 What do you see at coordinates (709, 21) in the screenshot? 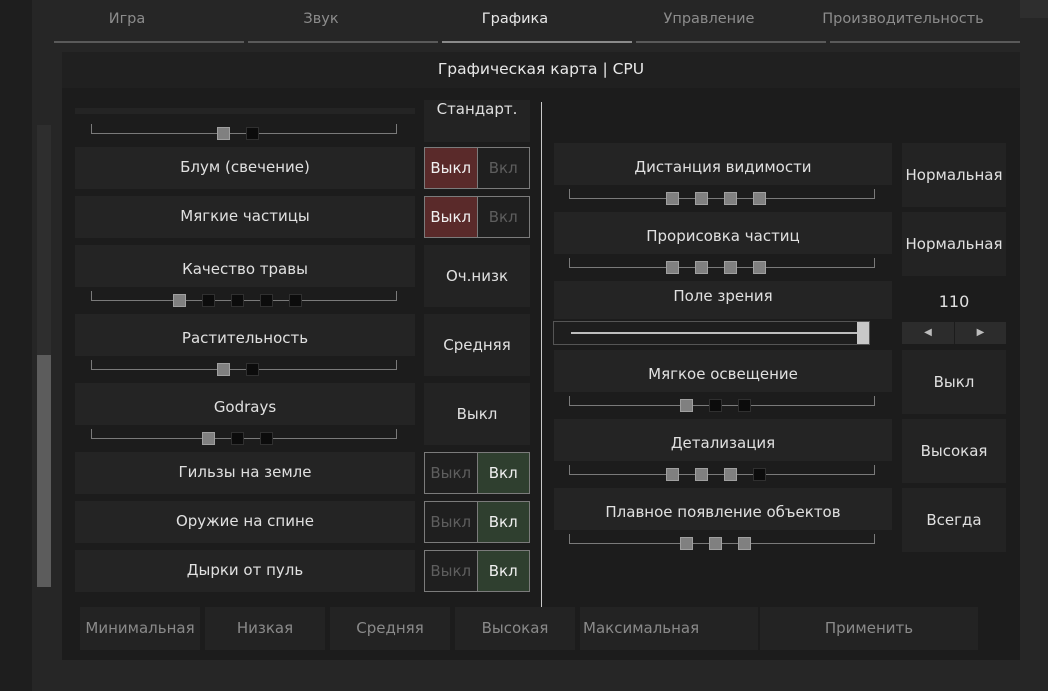
I see `tab-controls: Управление` at bounding box center [709, 21].